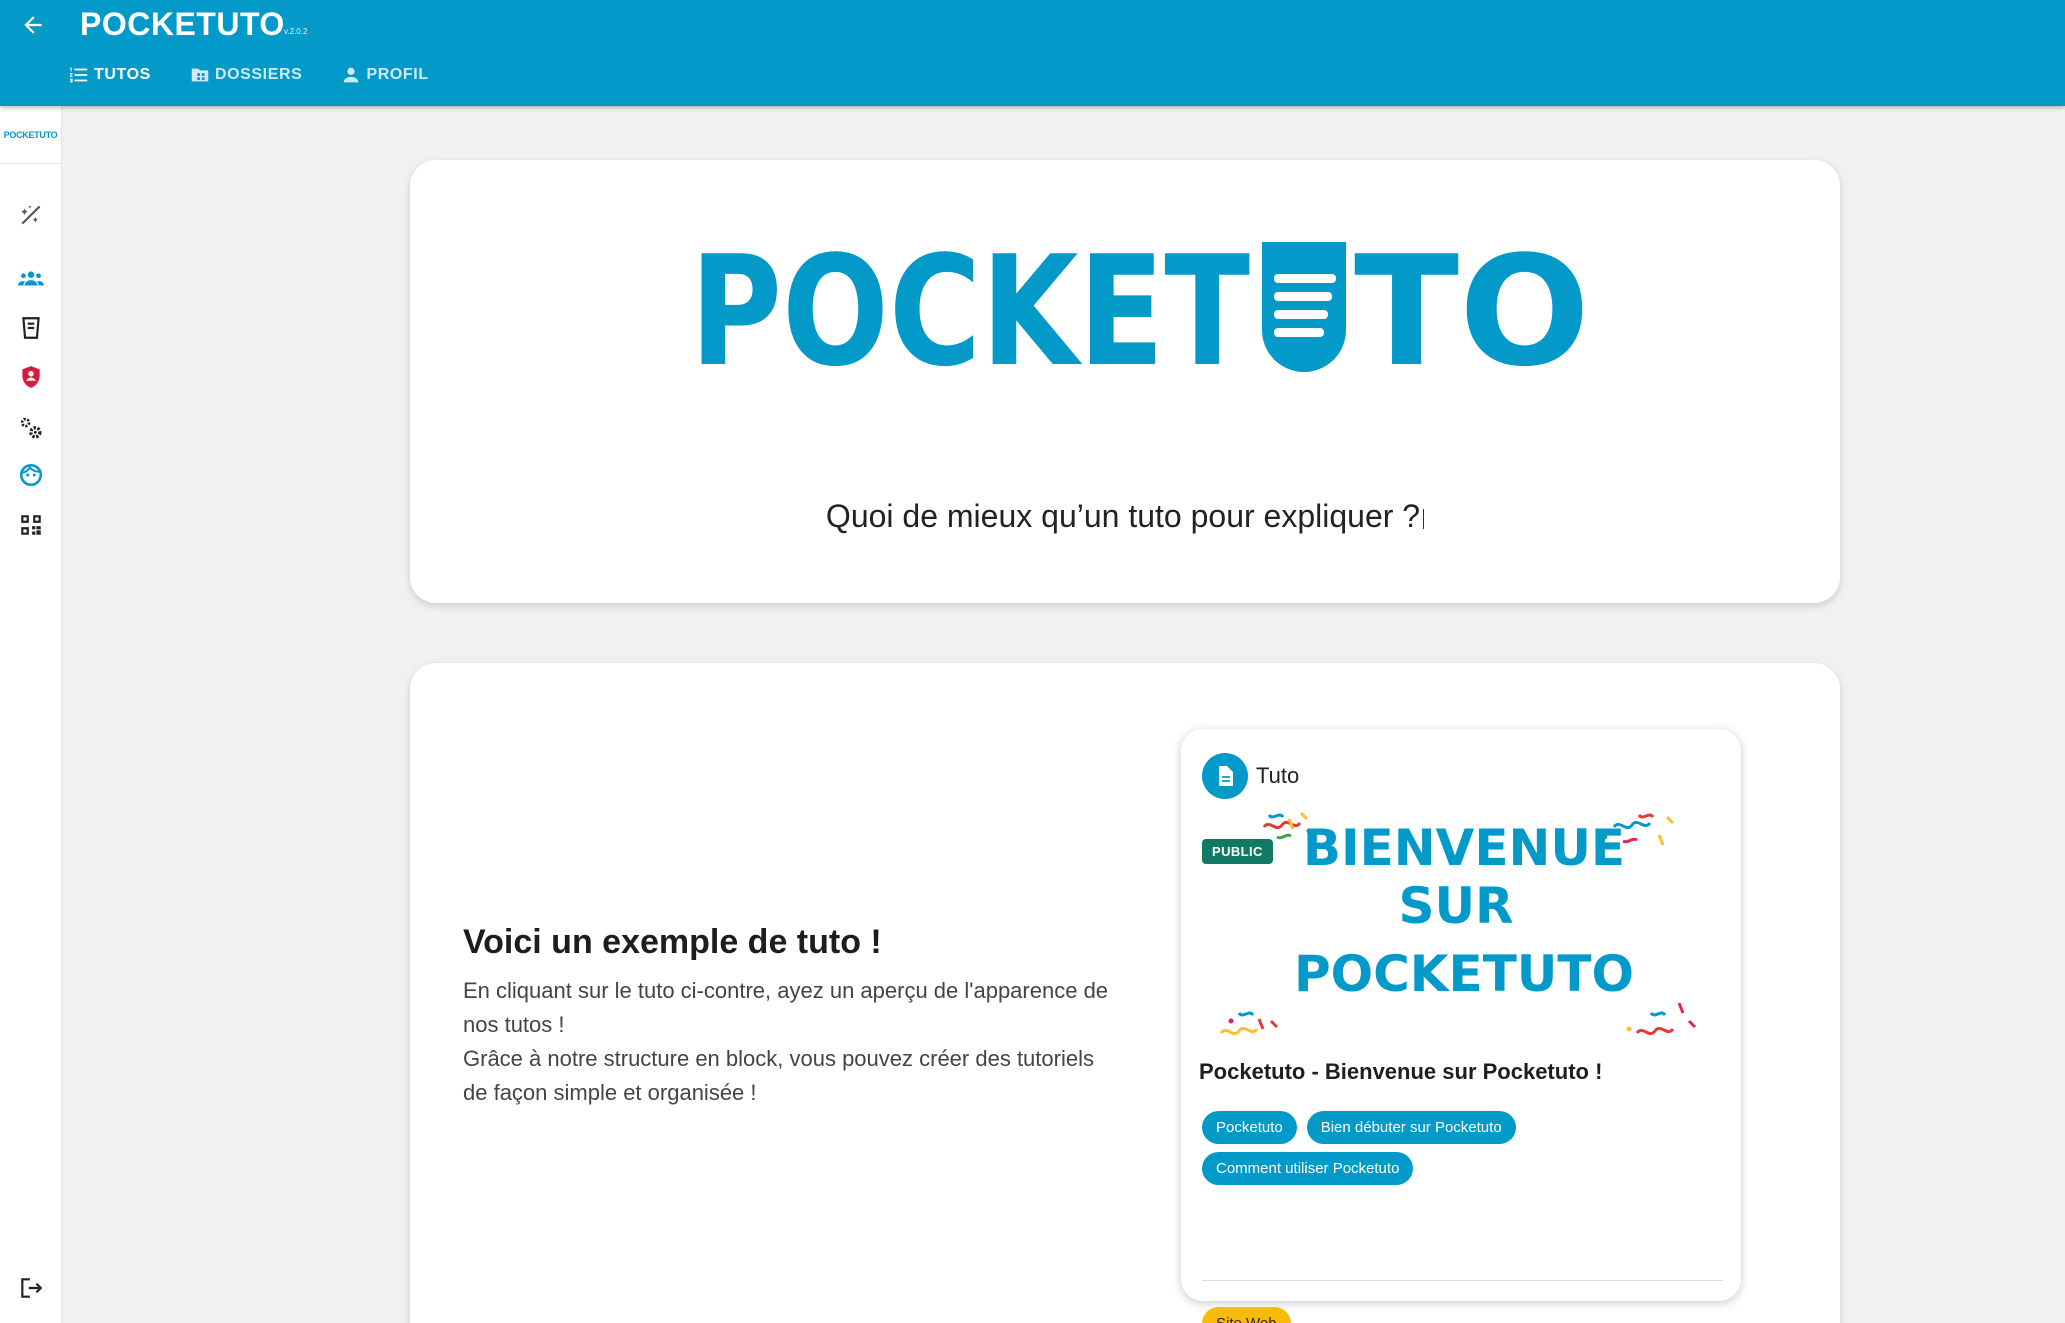  What do you see at coordinates (1278, 775) in the screenshot?
I see `tuto-type-label: Tuto` at bounding box center [1278, 775].